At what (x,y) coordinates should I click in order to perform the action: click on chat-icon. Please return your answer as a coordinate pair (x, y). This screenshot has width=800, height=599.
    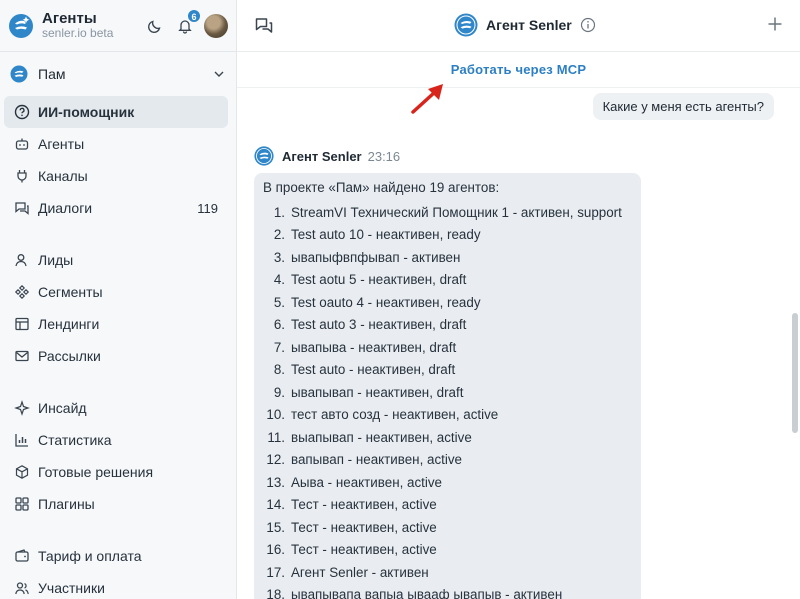
    Looking at the image, I should click on (22, 208).